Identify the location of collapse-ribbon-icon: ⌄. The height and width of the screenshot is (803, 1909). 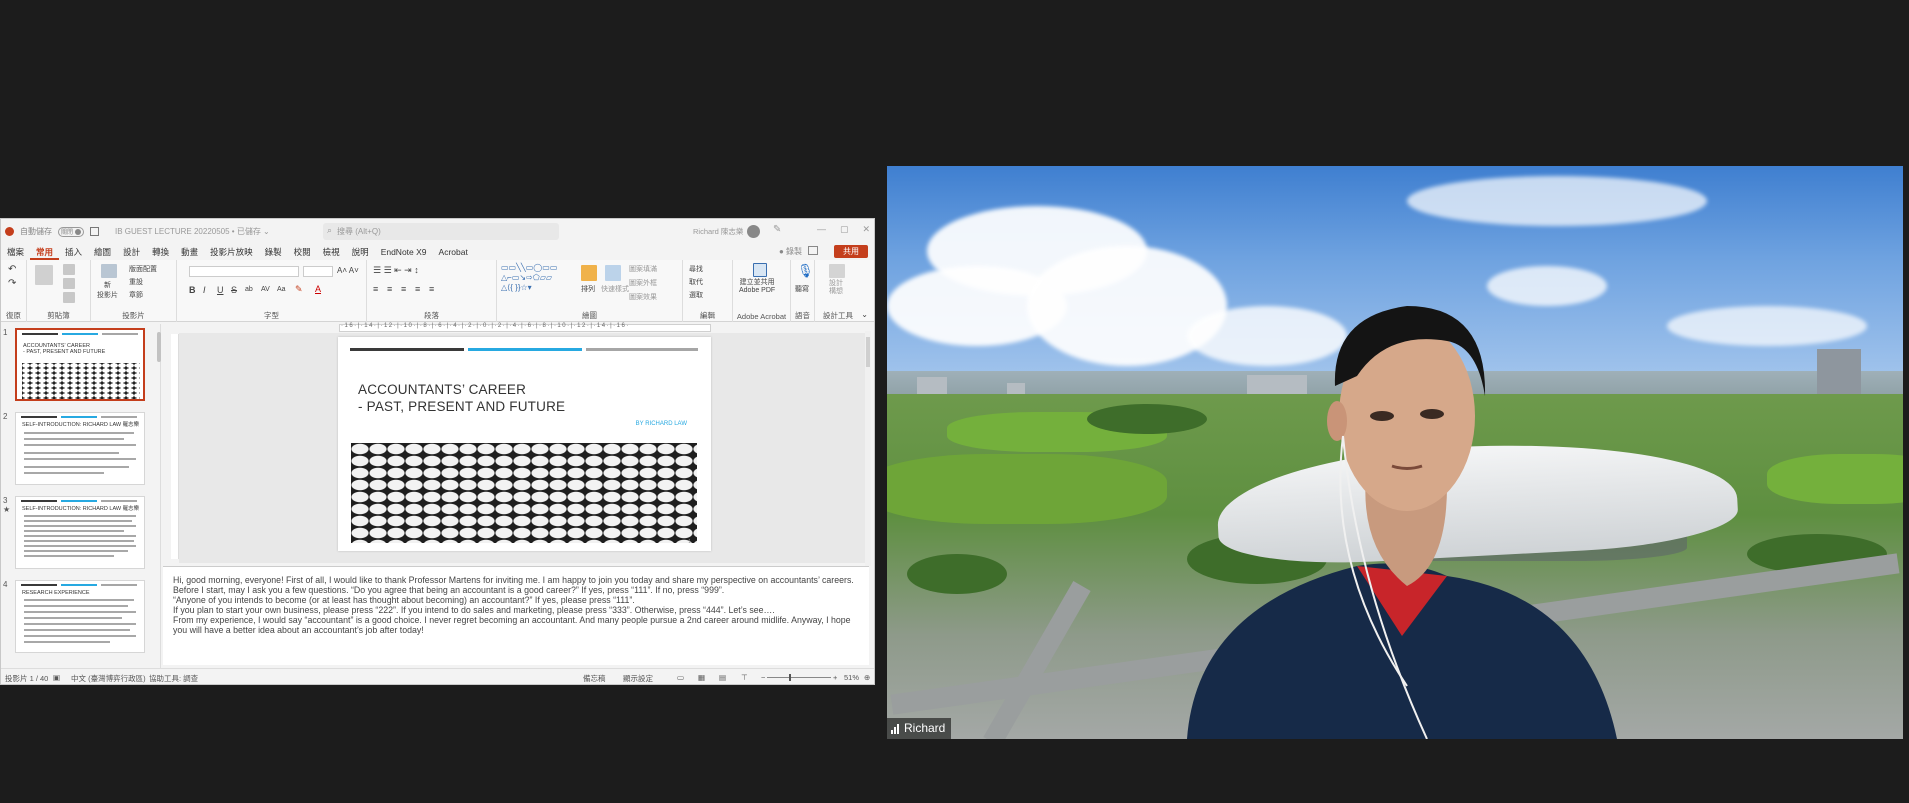
(864, 314).